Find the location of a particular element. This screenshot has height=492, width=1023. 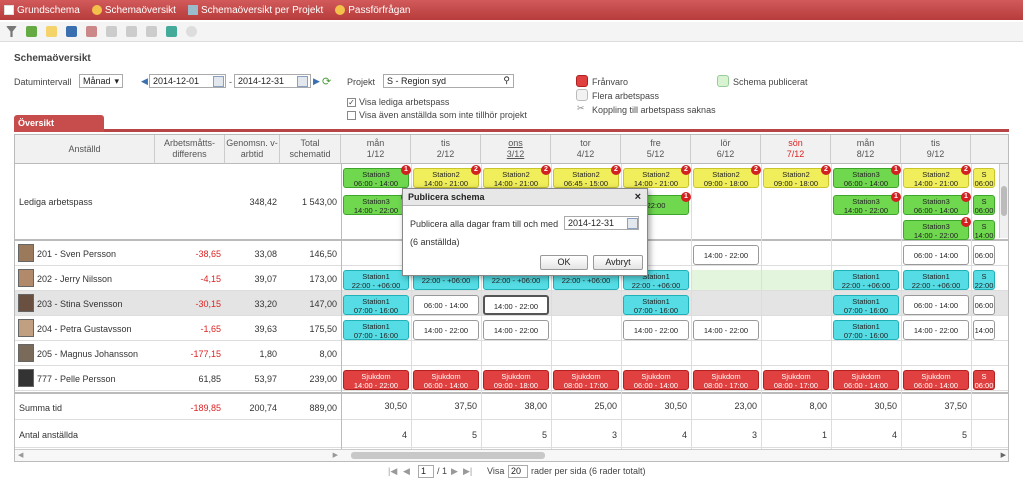

day-header: mån 8/12 is located at coordinates (866, 149).